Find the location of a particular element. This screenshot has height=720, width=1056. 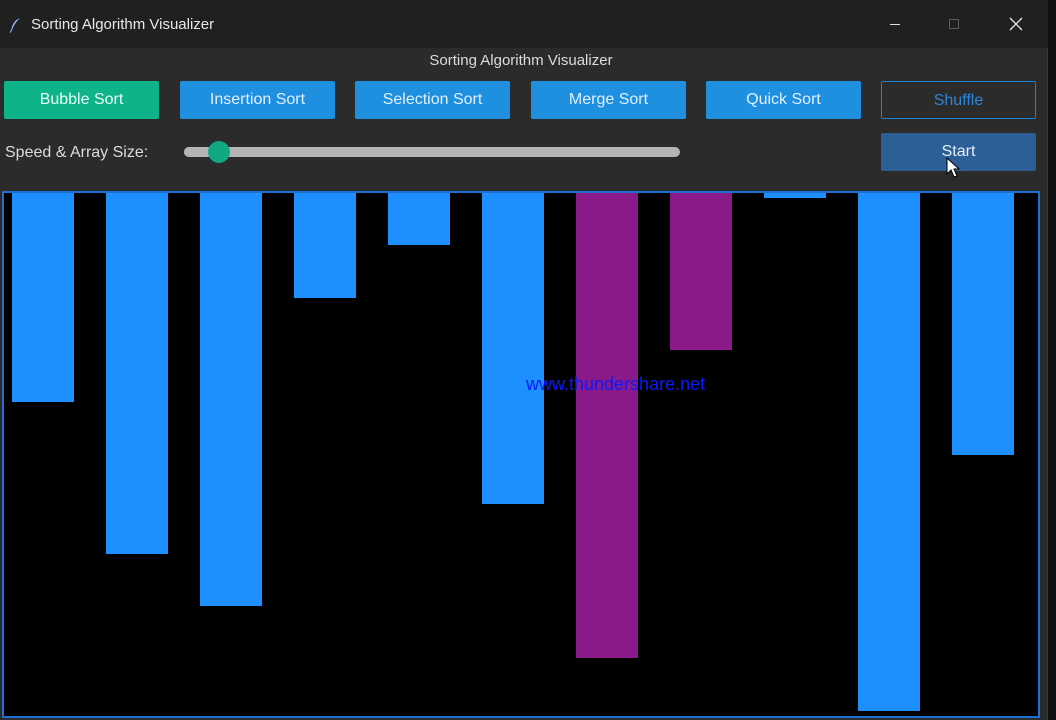

slider-track is located at coordinates (432, 152).